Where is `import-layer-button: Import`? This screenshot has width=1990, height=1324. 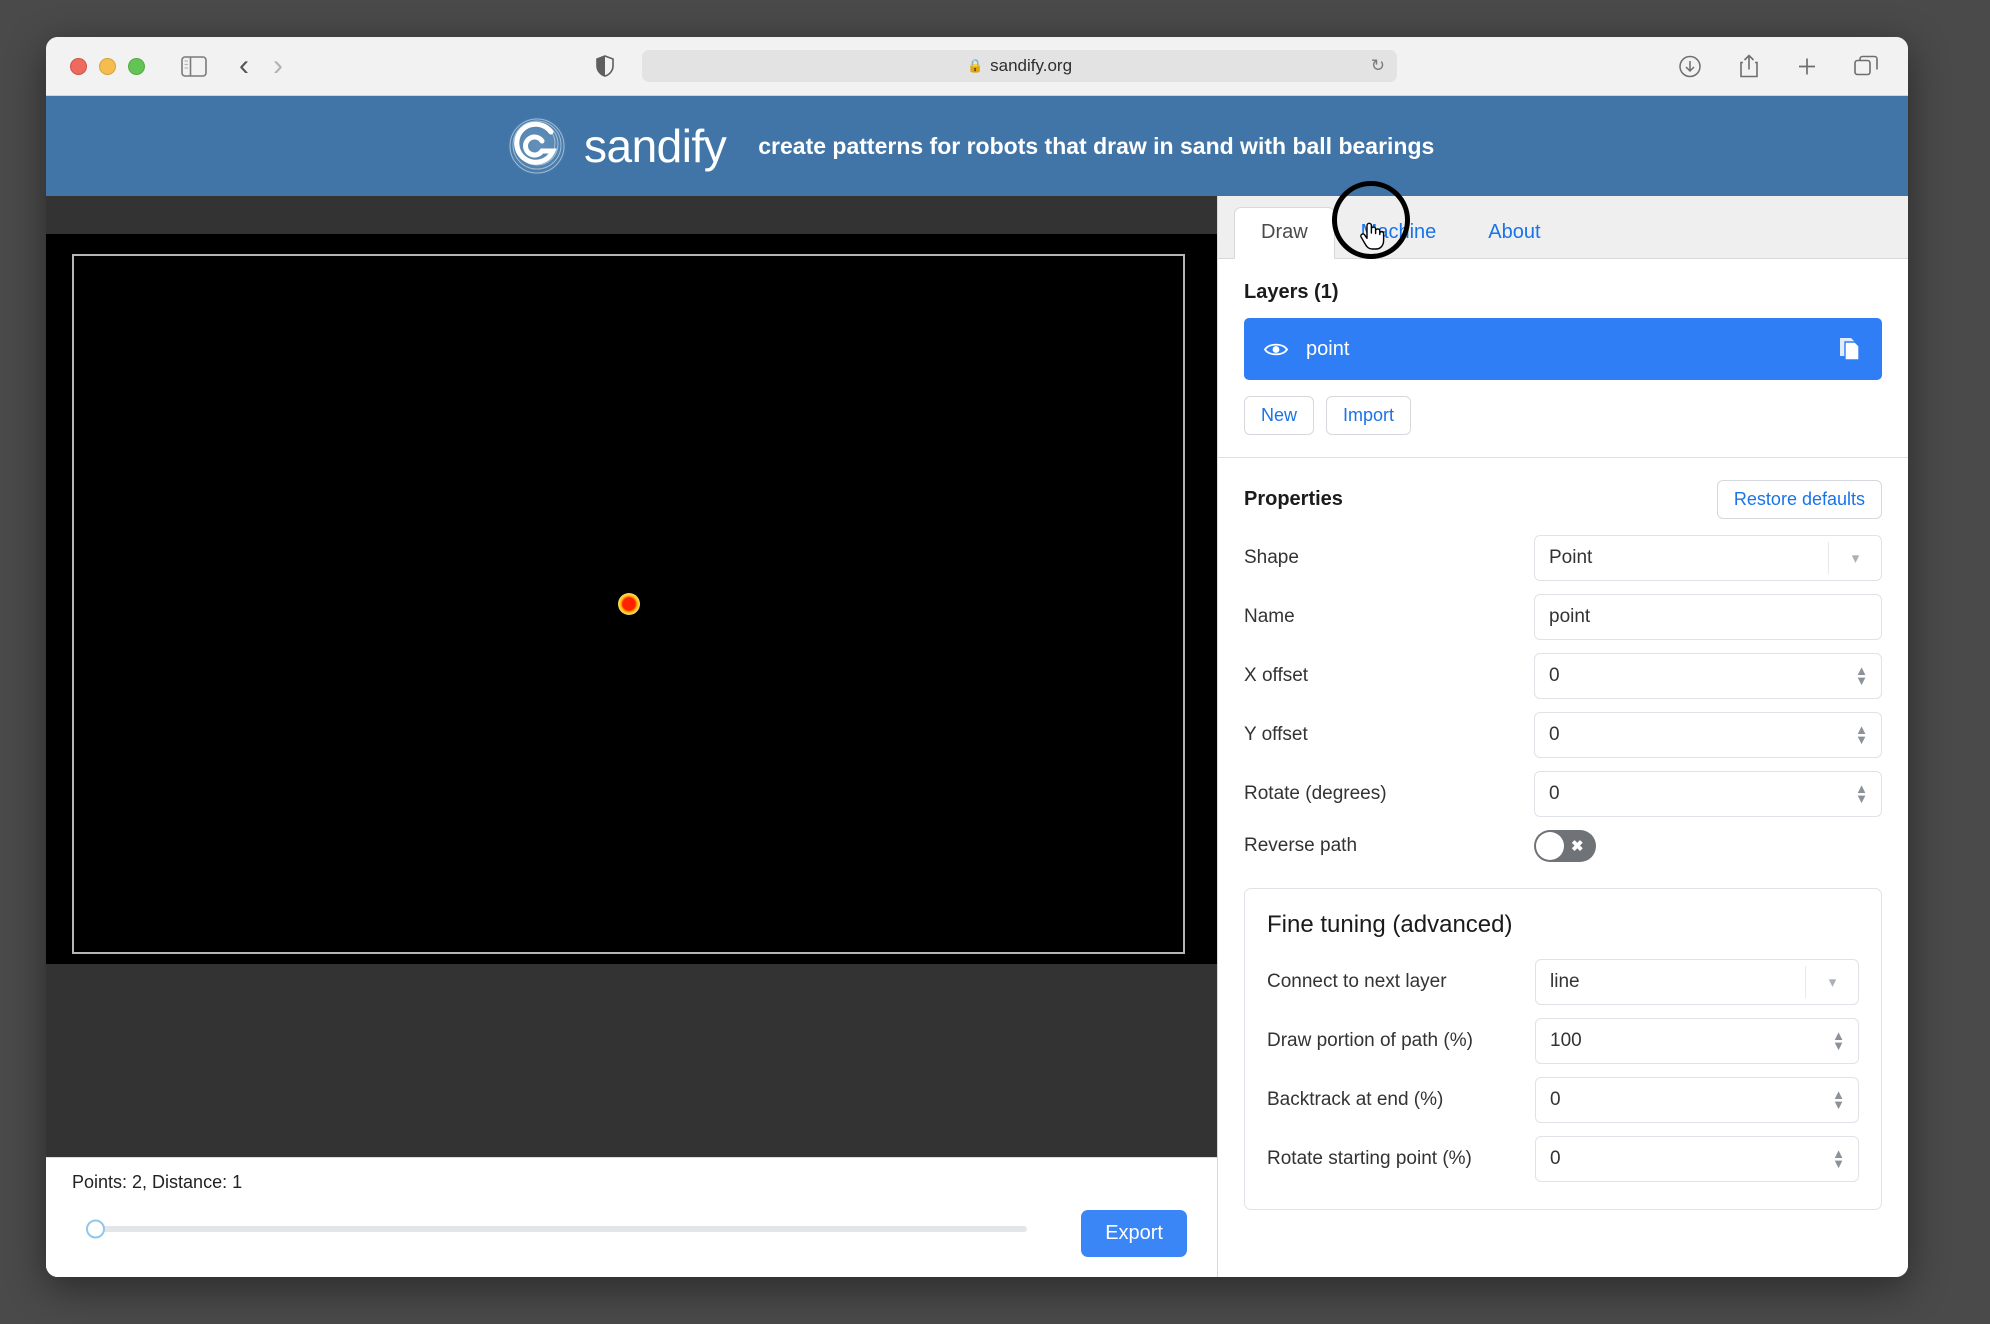
import-layer-button: Import is located at coordinates (1369, 415).